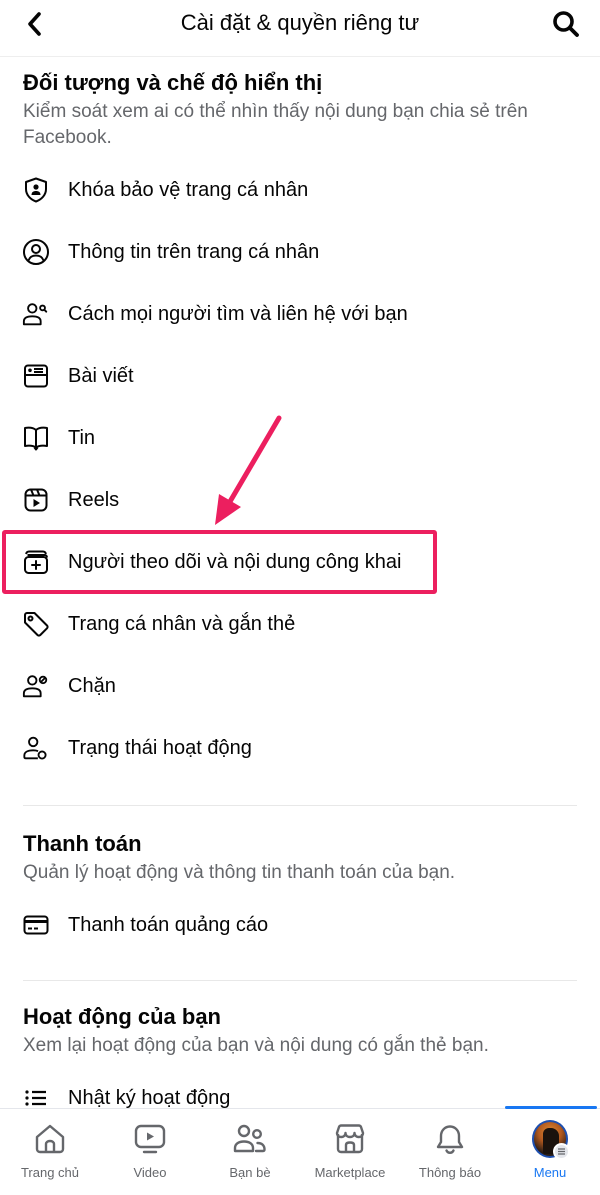 This screenshot has width=600, height=1195. Describe the element at coordinates (350, 1172) in the screenshot. I see `tab-label: Marketplace` at that location.